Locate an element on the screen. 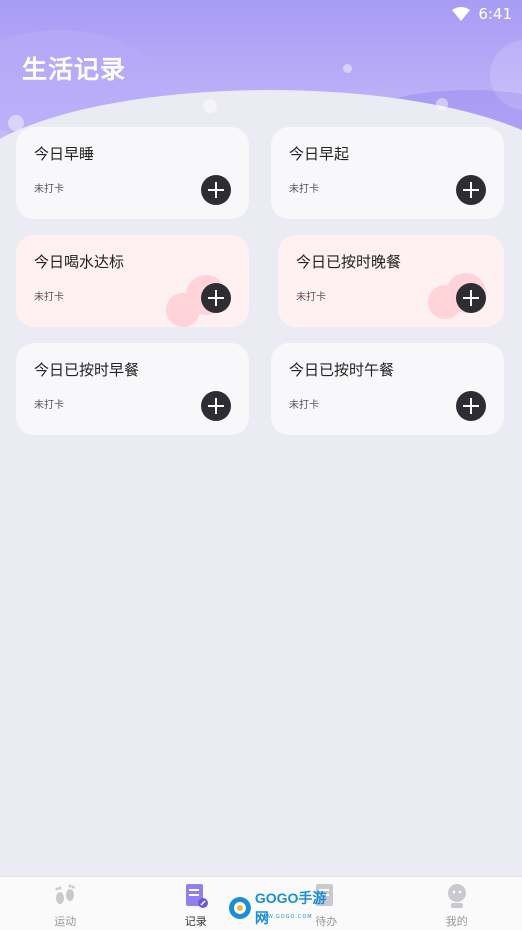 The height and width of the screenshot is (930, 522). checkin-card-early-rise: 今日早起 未打卡 is located at coordinates (387, 173).